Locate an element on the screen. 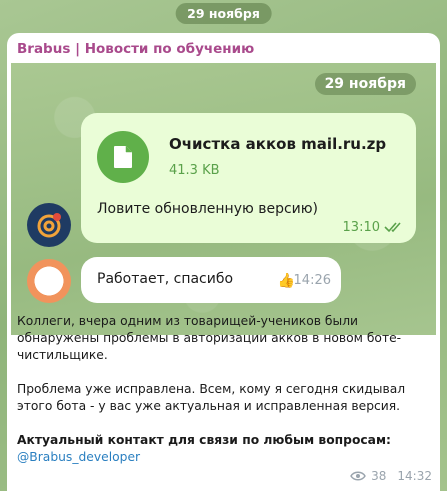 This screenshot has height=491, width=447. post-meta: 38 14:32 is located at coordinates (391, 476).